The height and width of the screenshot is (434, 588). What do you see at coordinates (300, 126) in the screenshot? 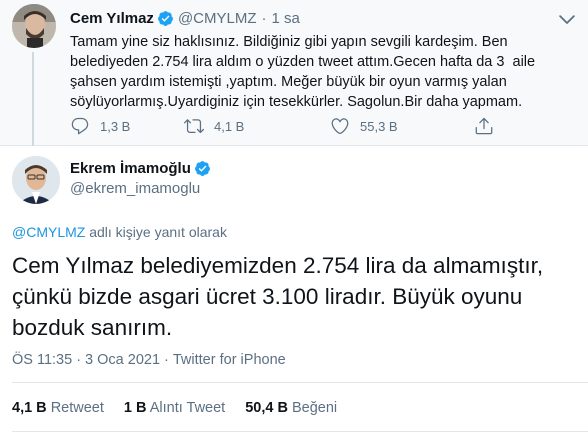
I see `tweet-action-bar: 1,3 B 4,1 B 55,3 B` at bounding box center [300, 126].